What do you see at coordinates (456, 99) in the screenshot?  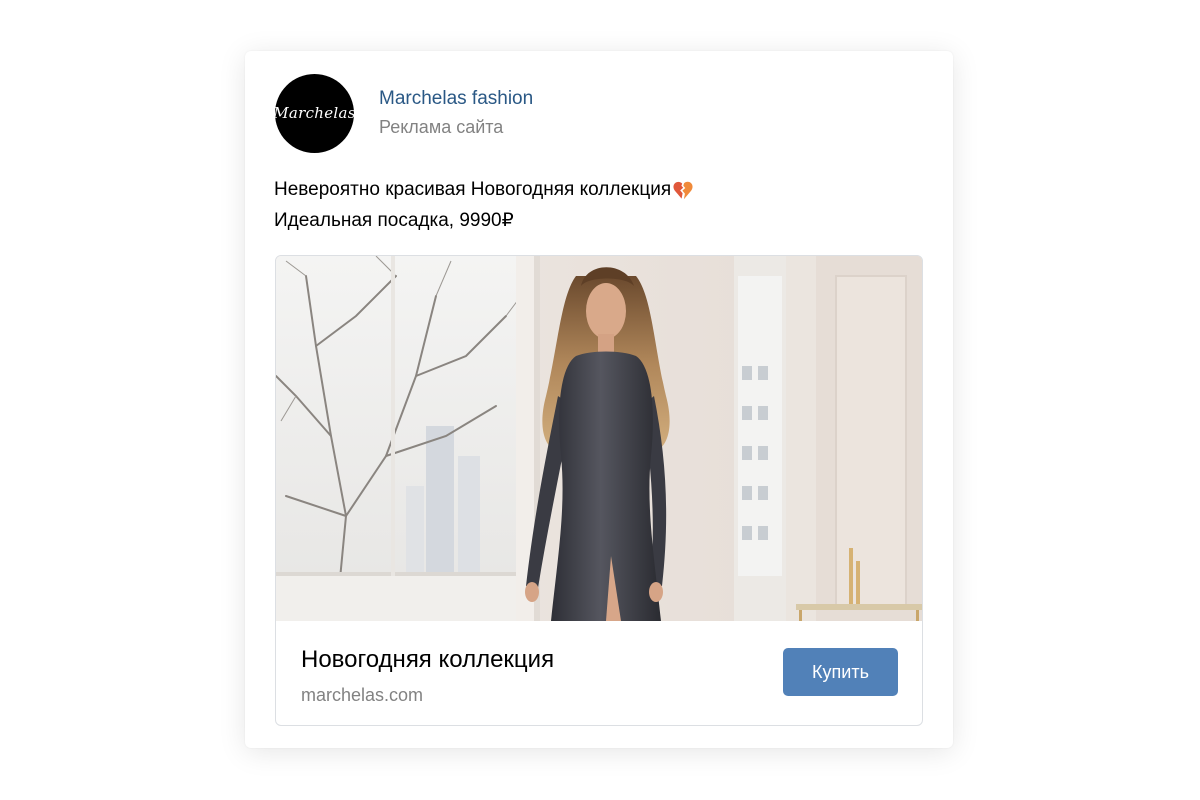 I see `author-name-link: Marchelas fashion` at bounding box center [456, 99].